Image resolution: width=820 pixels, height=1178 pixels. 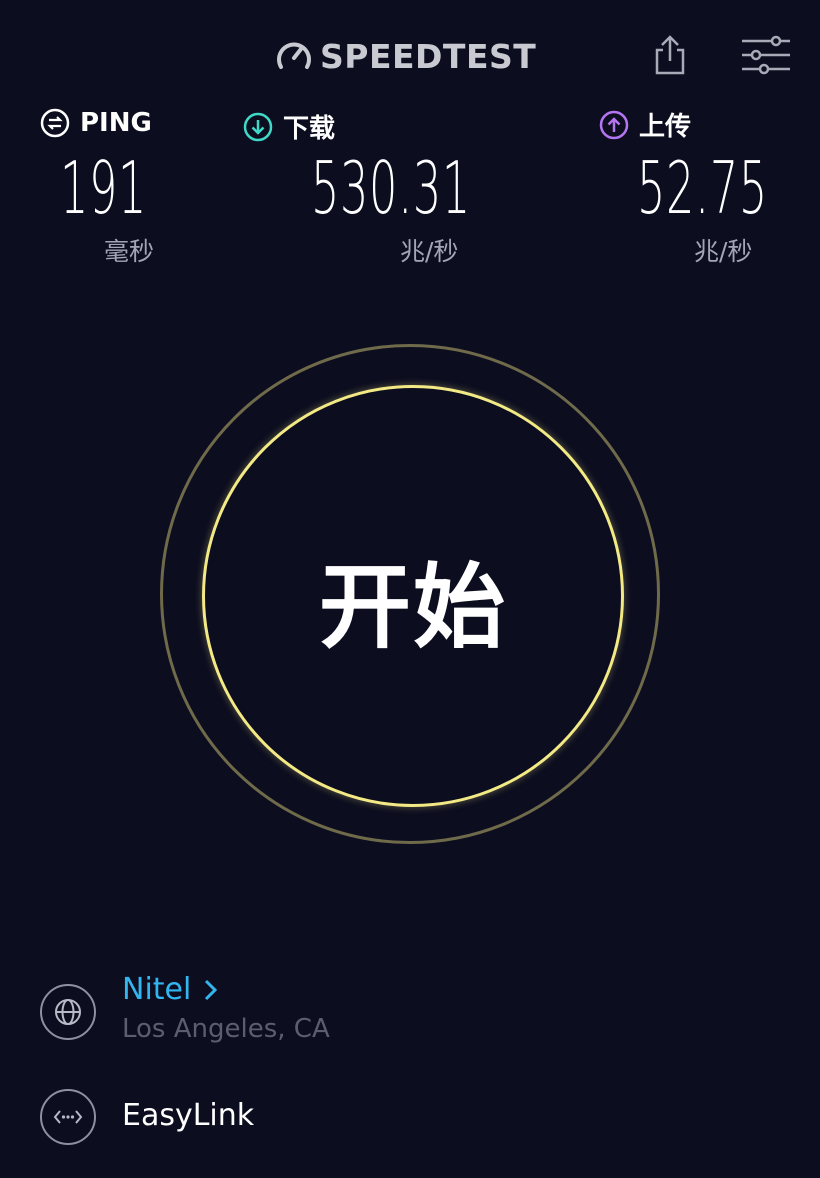 I want to click on connection-icon-wrap, so click(x=68, y=1117).